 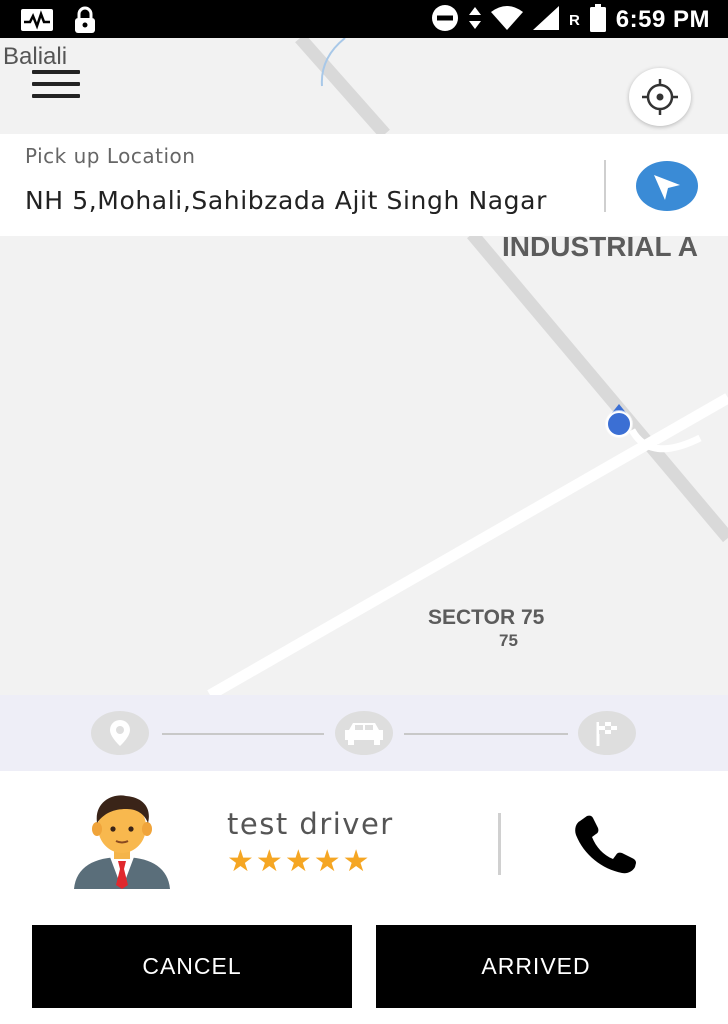 What do you see at coordinates (607, 733) in the screenshot?
I see `finish-flag-icon` at bounding box center [607, 733].